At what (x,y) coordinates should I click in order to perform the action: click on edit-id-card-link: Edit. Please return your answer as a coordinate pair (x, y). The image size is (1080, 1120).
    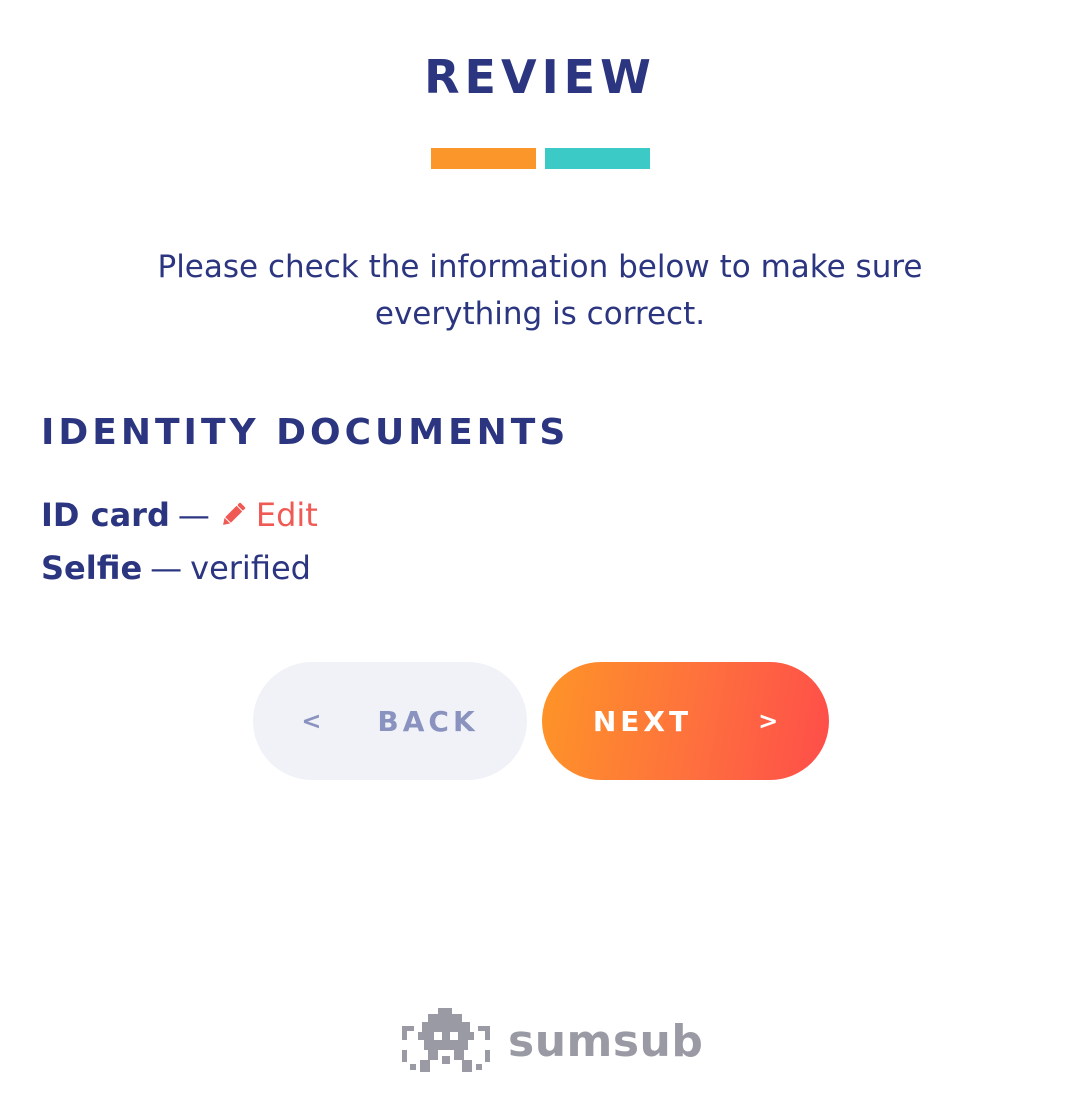
    Looking at the image, I should click on (268, 515).